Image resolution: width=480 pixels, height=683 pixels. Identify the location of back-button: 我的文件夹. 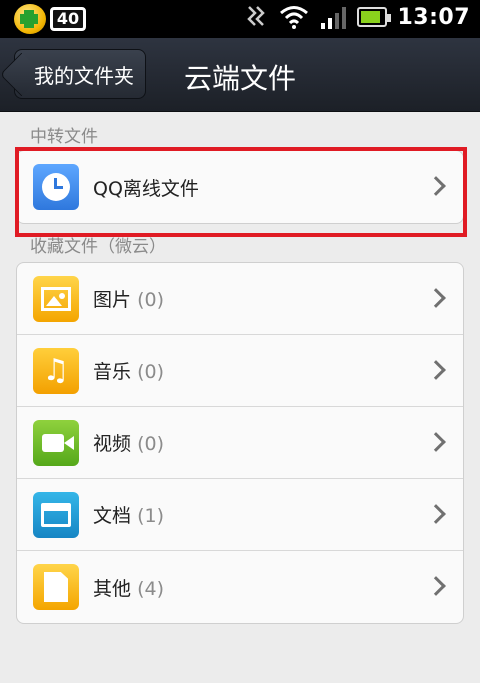
(80, 74).